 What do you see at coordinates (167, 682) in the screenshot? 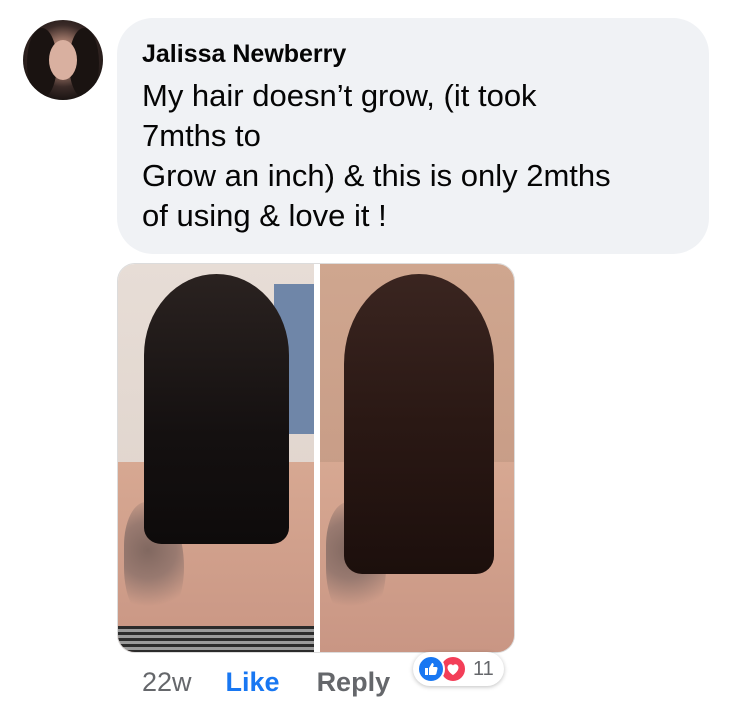
I see `comment-timestamp: 22w` at bounding box center [167, 682].